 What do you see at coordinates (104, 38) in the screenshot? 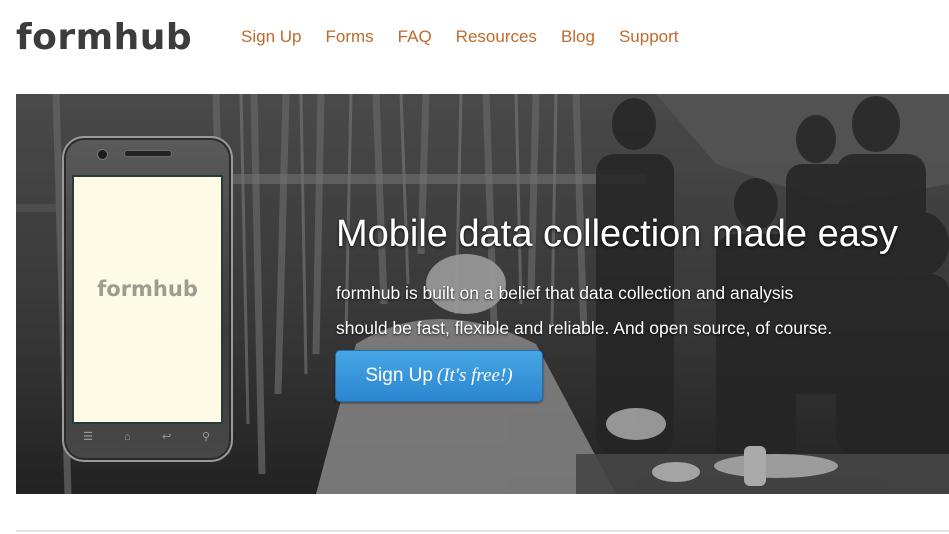
I see `site-logo: formhub` at bounding box center [104, 38].